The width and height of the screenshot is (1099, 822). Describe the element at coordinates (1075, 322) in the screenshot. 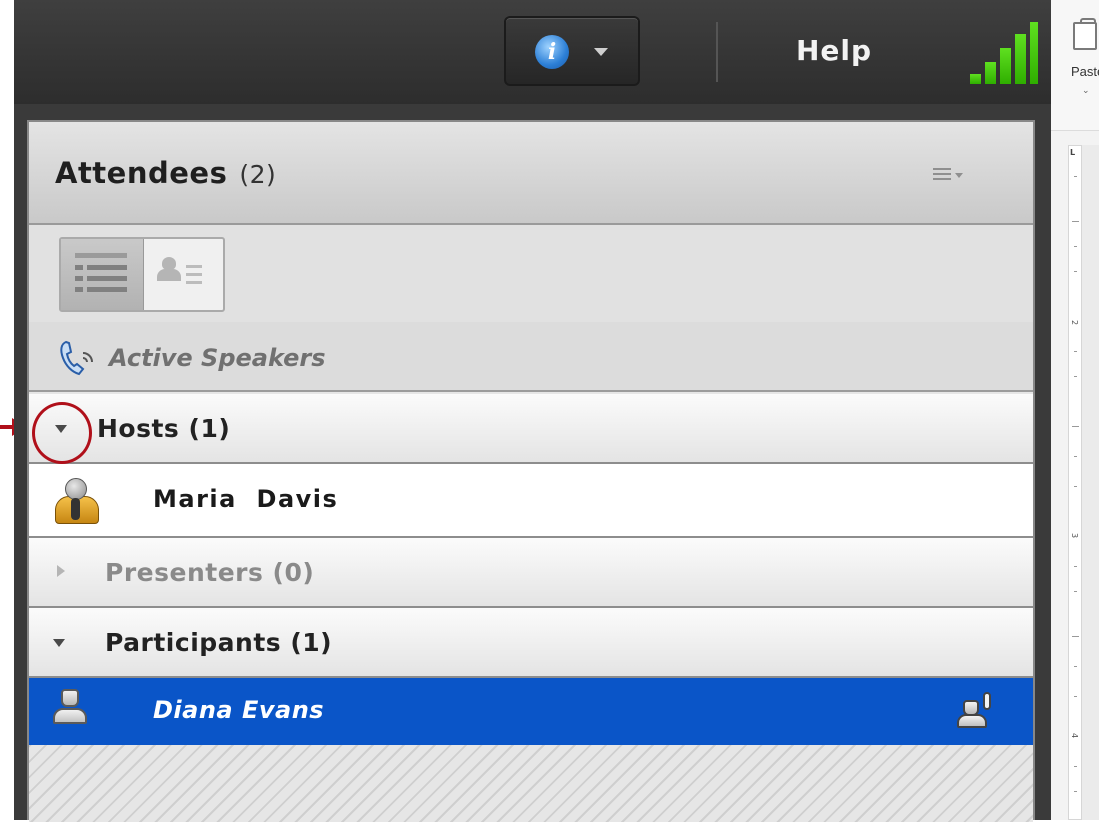

I see `ruler-number: 2` at that location.